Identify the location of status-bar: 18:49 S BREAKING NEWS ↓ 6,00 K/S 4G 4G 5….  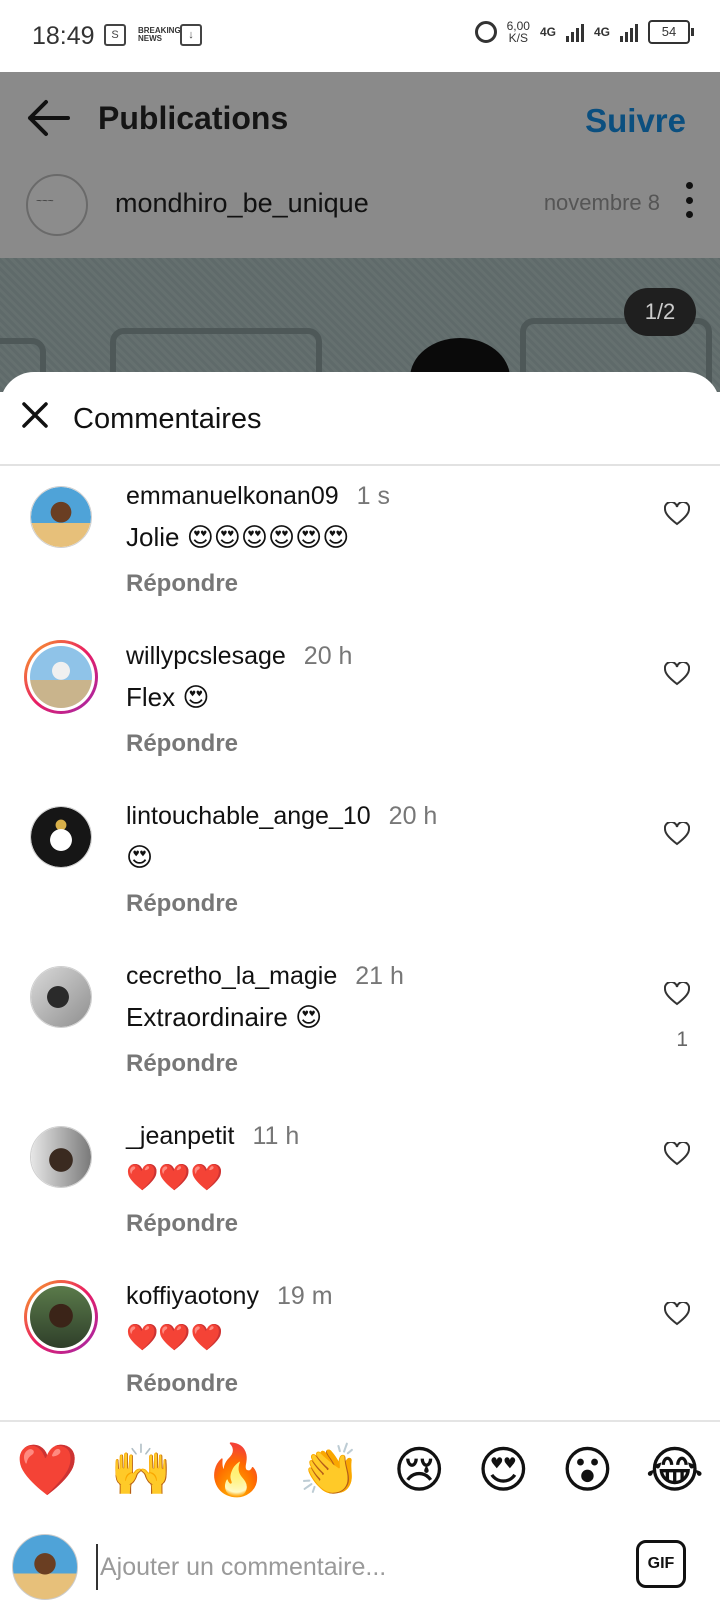
(360, 36).